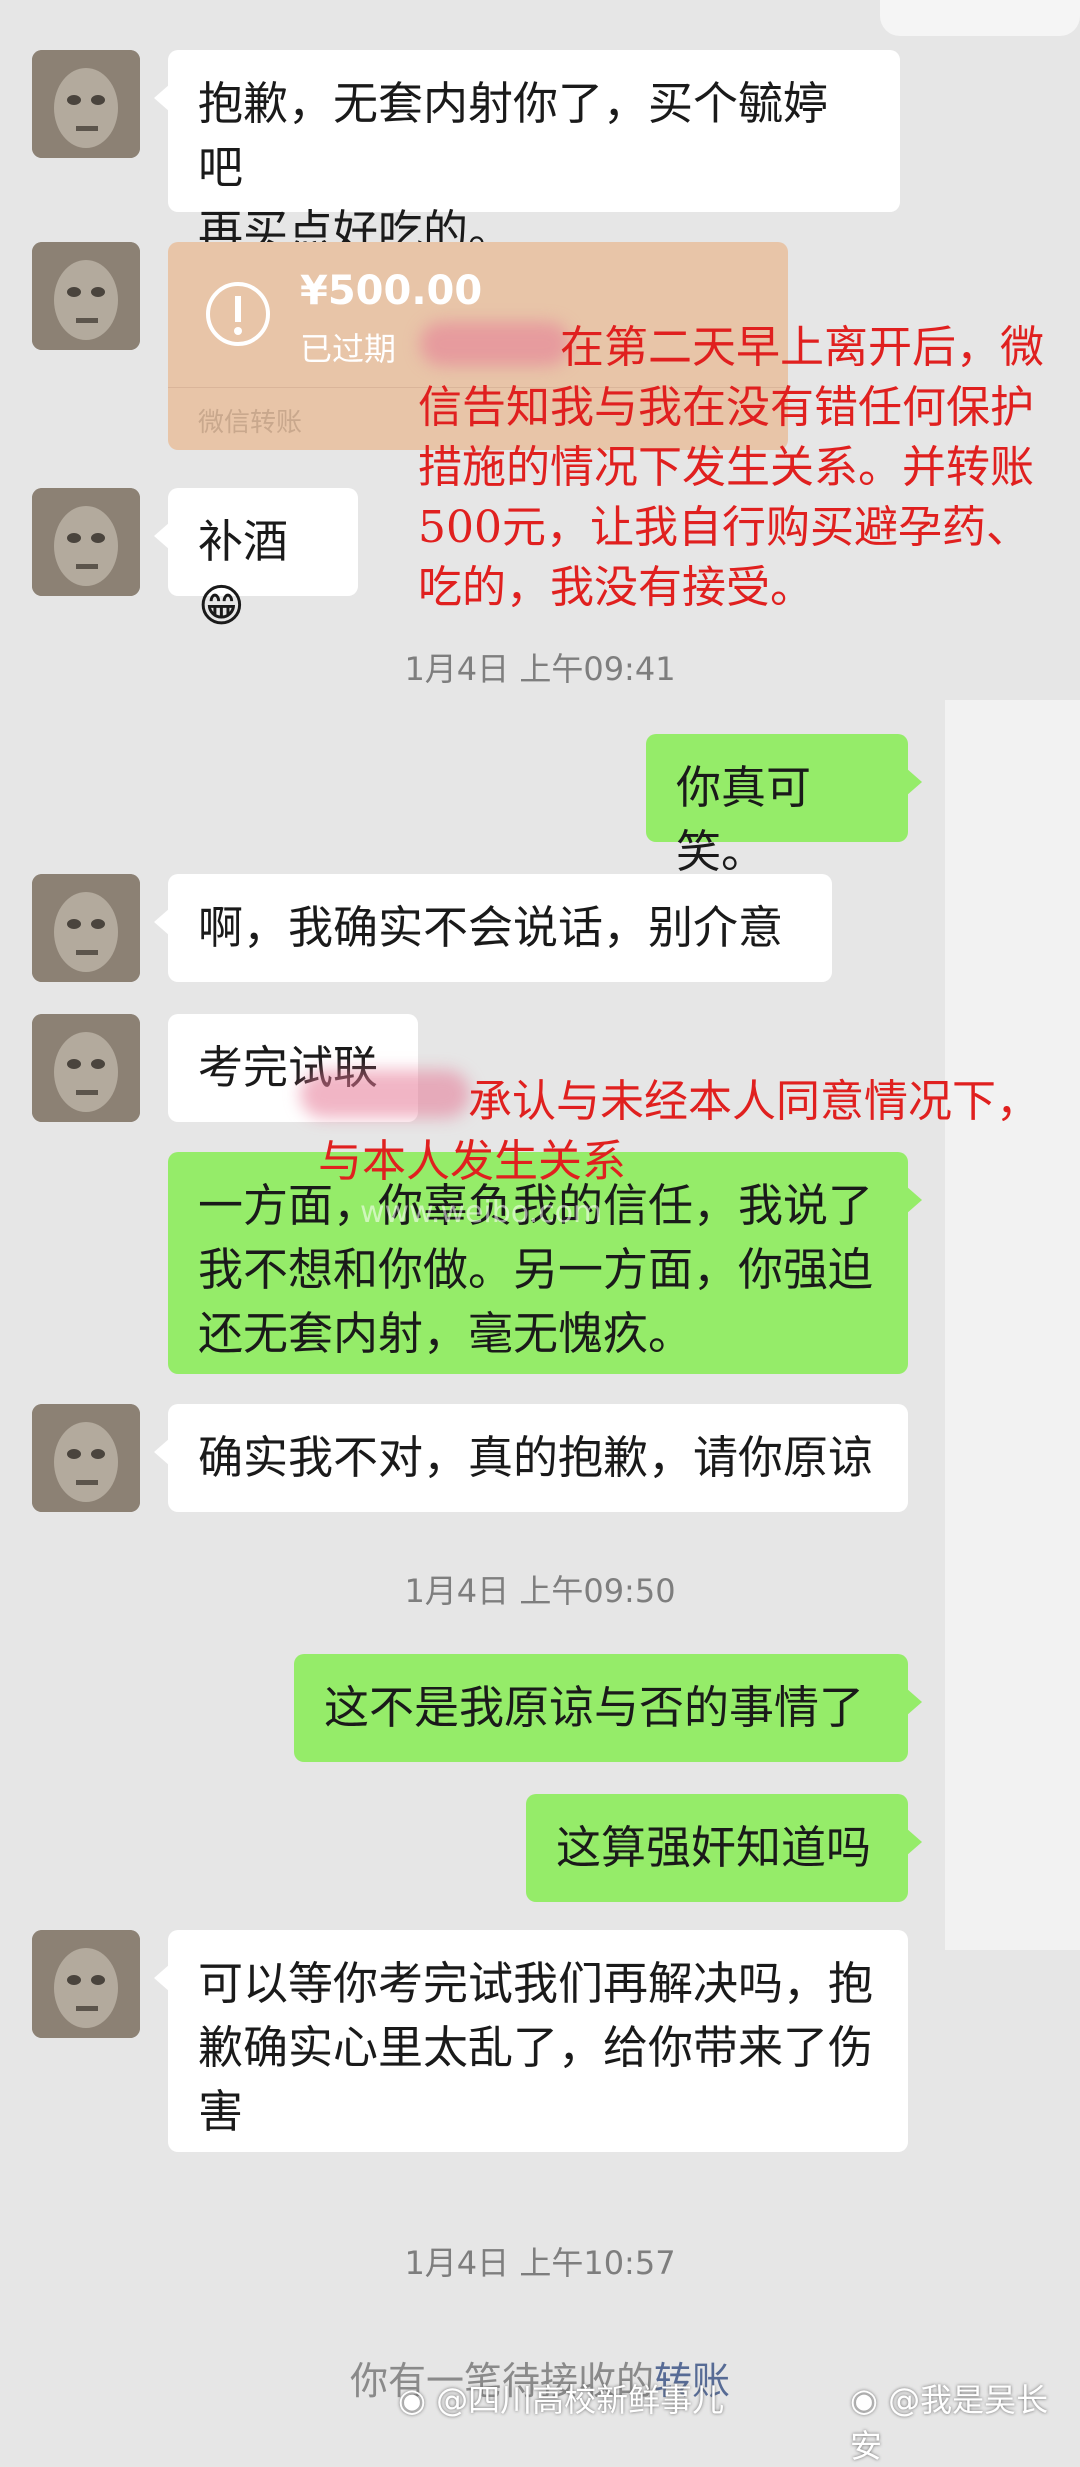 The image size is (1080, 2467). I want to click on grin-emoji-icon: 😁, so click(221, 605).